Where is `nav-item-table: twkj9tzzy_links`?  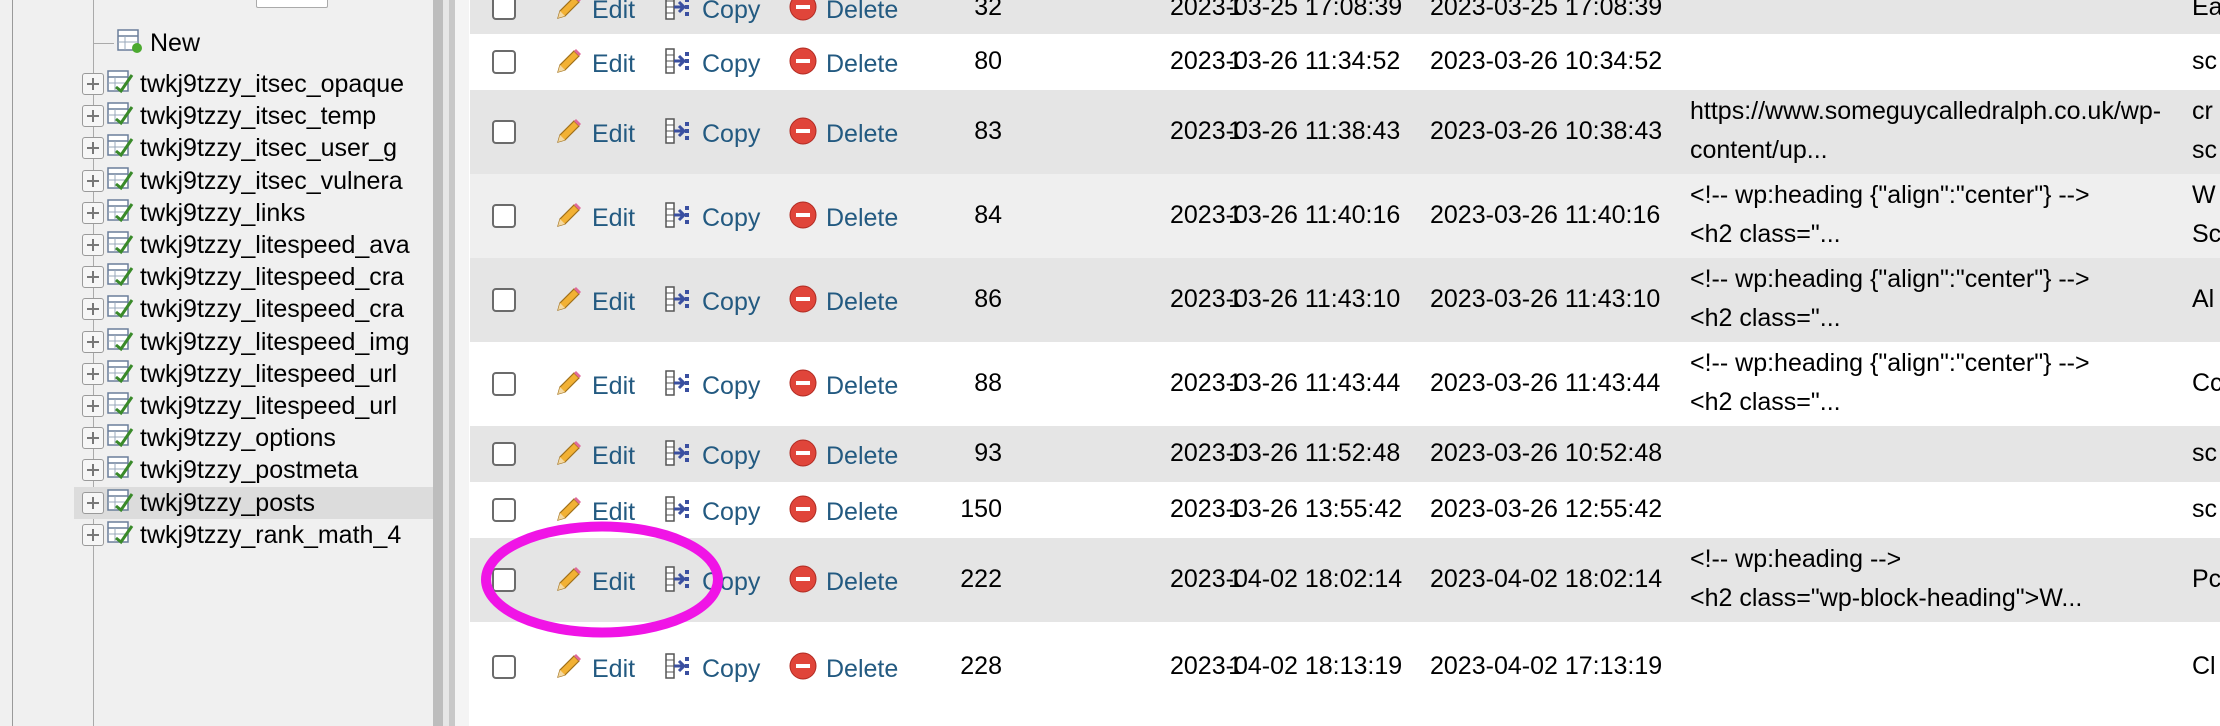
nav-item-table: twkj9tzzy_links is located at coordinates (253, 213).